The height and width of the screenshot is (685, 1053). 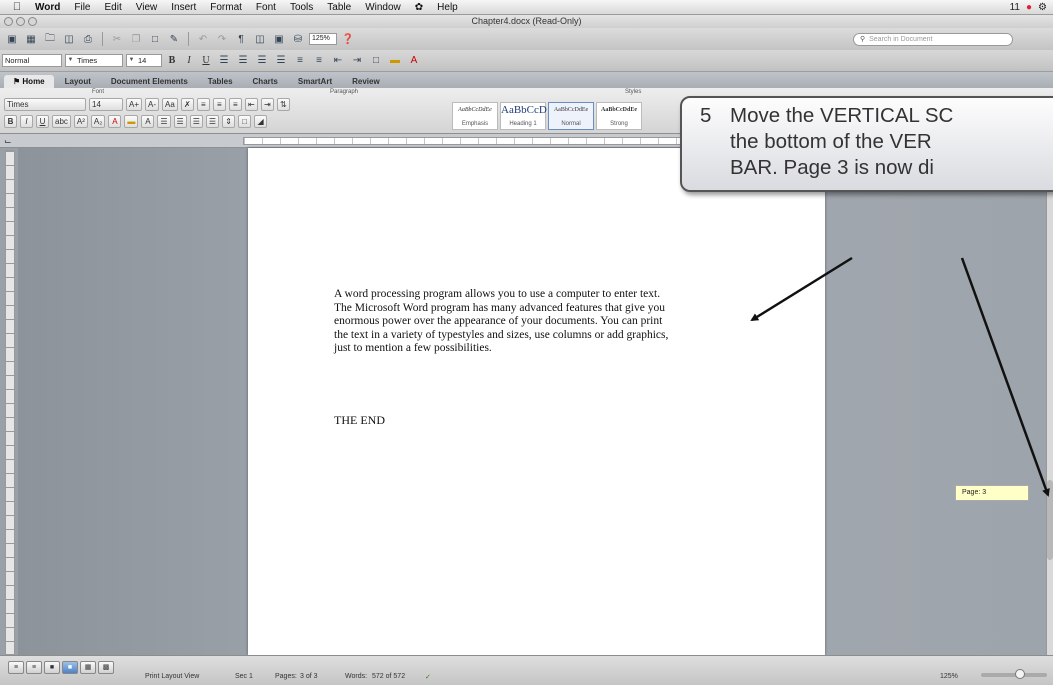 What do you see at coordinates (357, 60) in the screenshot?
I see `increase-indent-icon: ⇥` at bounding box center [357, 60].